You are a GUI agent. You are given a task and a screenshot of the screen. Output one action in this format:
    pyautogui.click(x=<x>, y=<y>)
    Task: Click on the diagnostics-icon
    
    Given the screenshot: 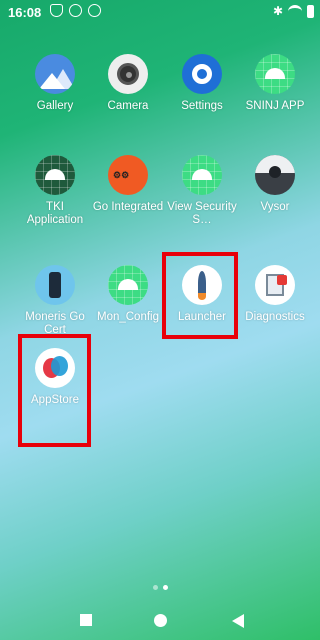 What is the action you would take?
    pyautogui.click(x=275, y=285)
    